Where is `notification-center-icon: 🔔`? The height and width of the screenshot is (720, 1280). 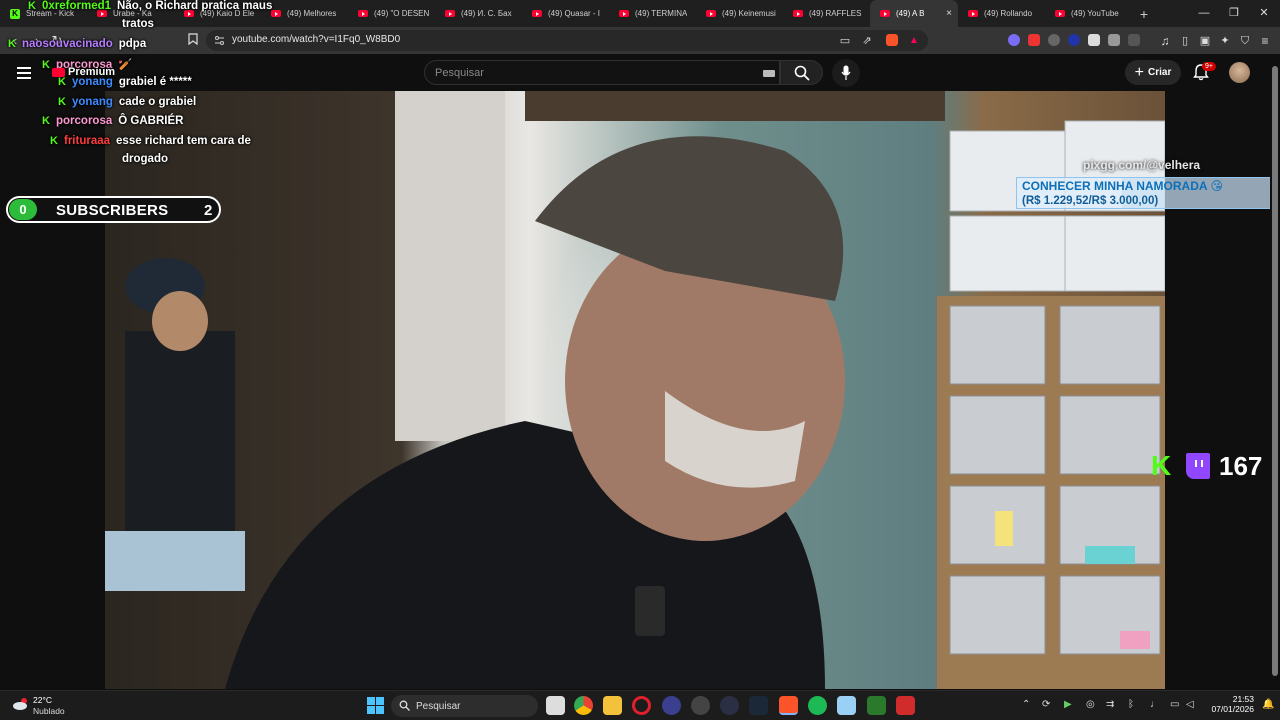 notification-center-icon: 🔔 is located at coordinates (1268, 704).